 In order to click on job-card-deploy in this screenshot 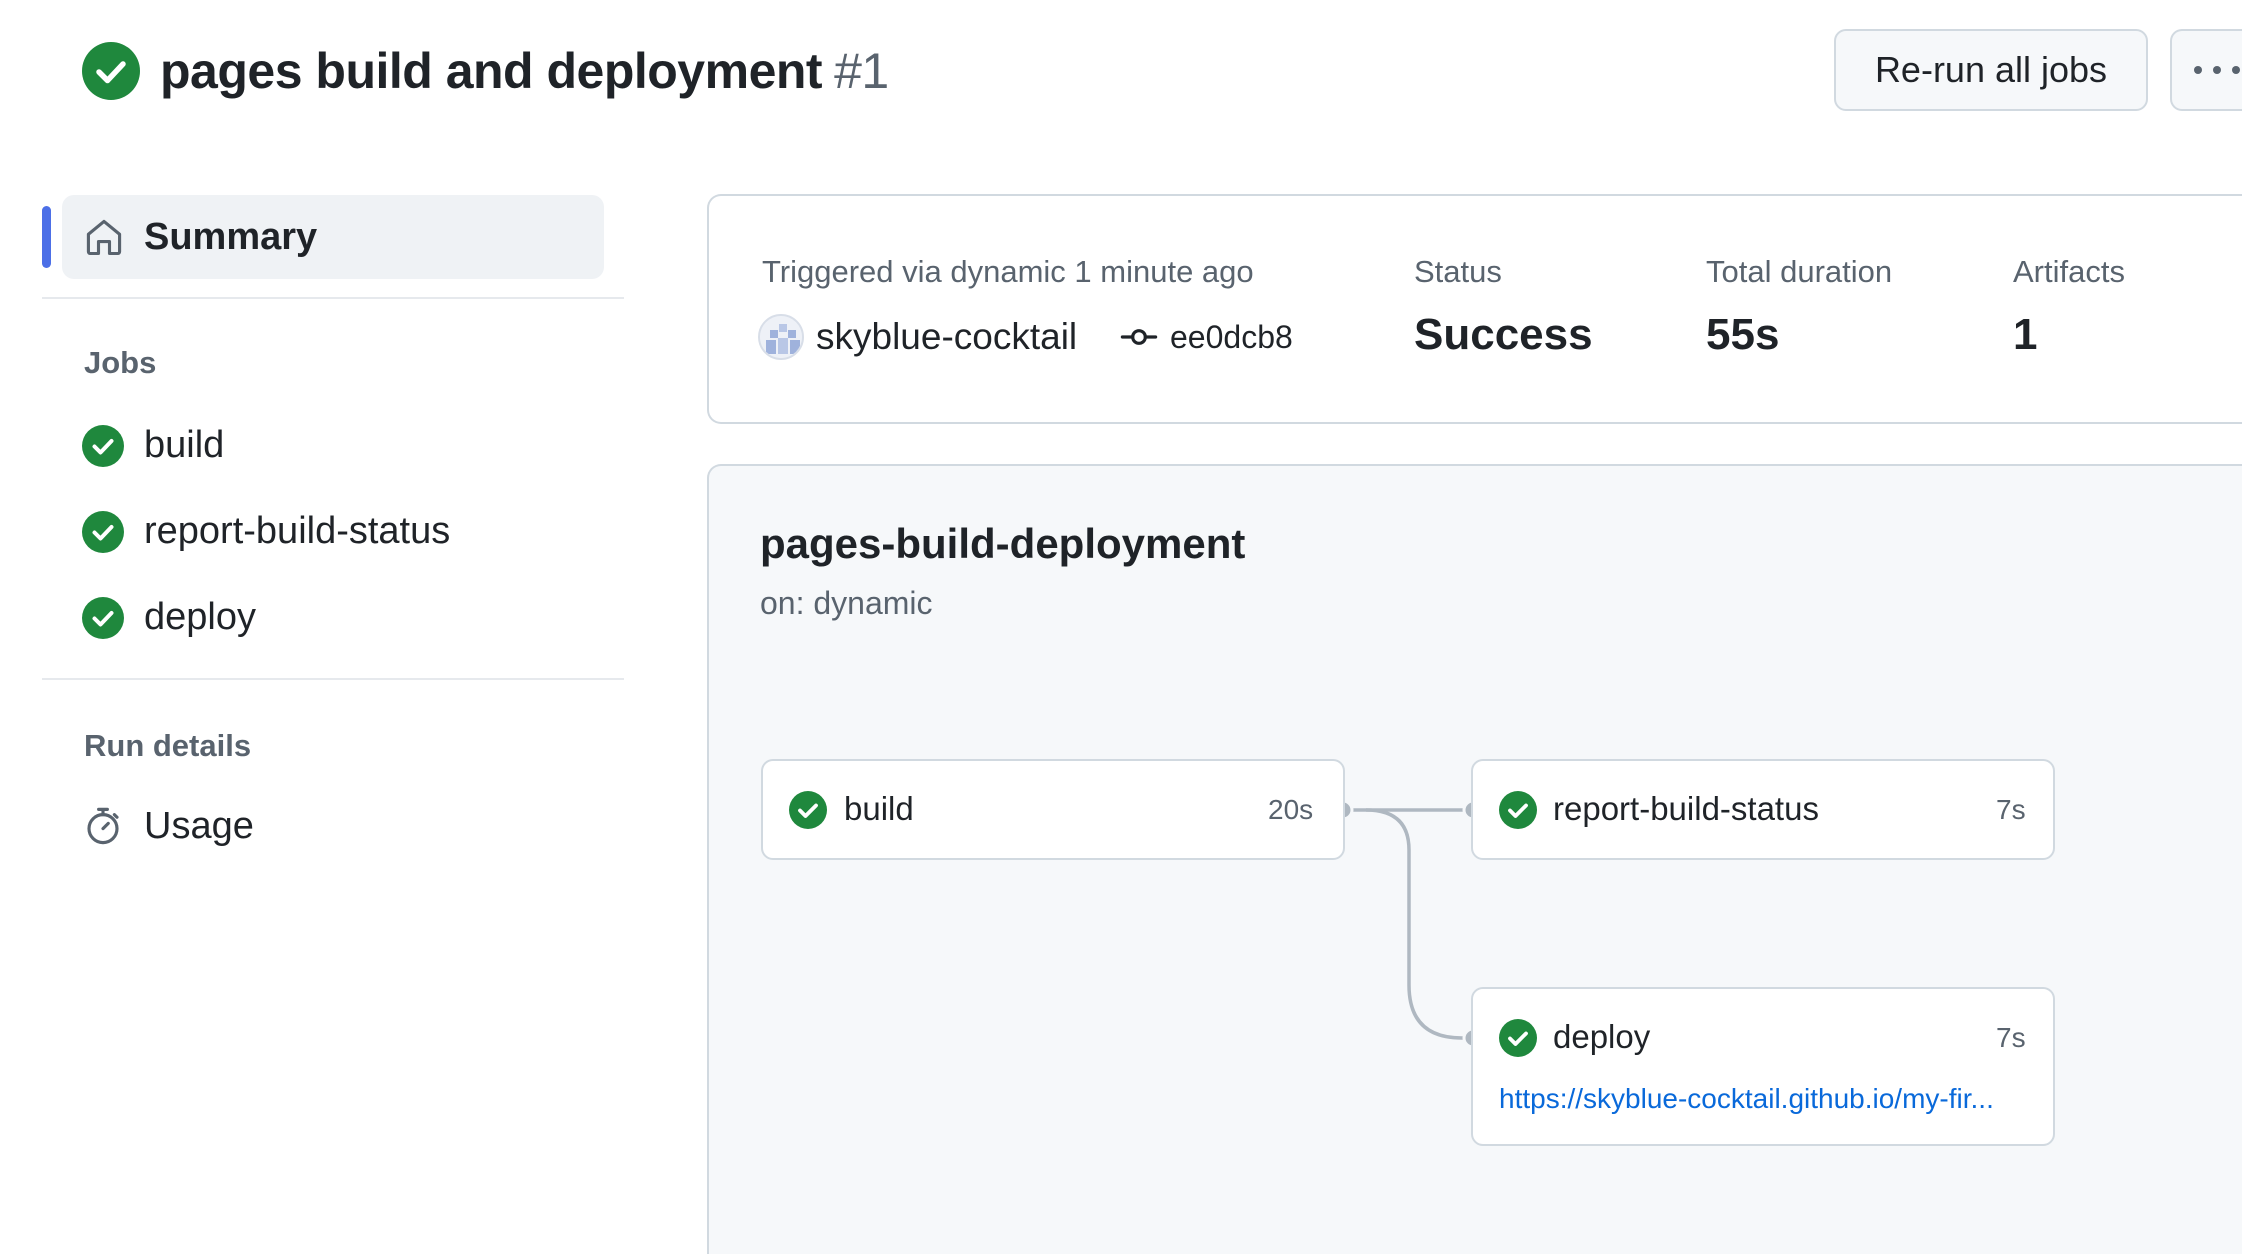, I will do `click(1763, 1066)`.